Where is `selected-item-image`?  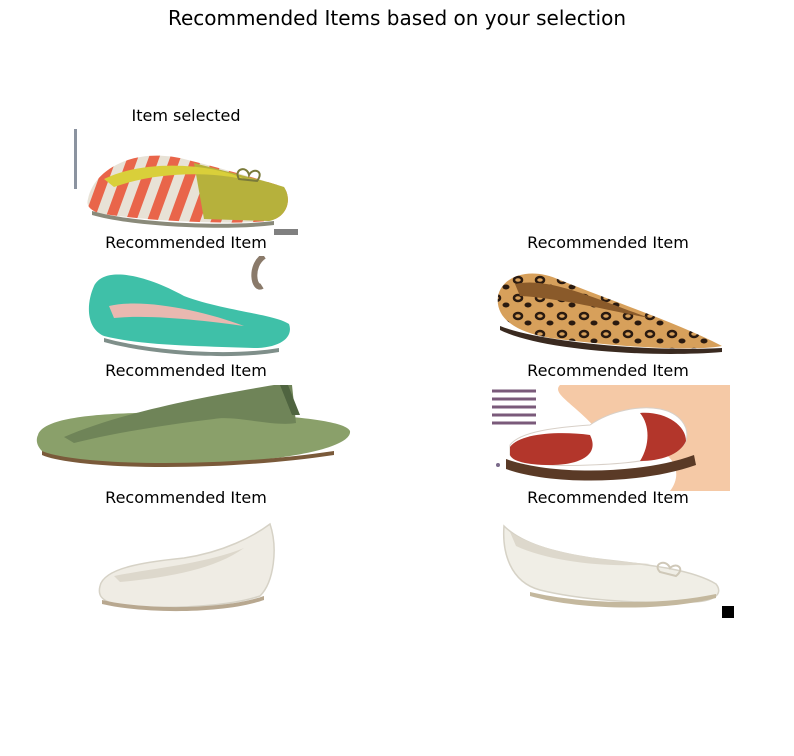
selected-item-image is located at coordinates (186, 183).